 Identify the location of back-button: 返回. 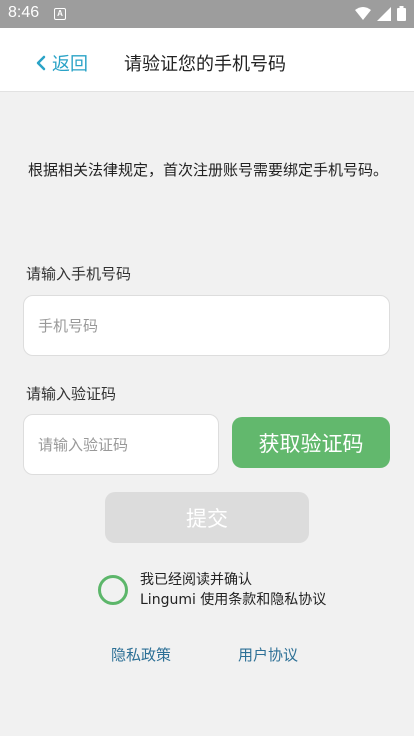
(62, 63).